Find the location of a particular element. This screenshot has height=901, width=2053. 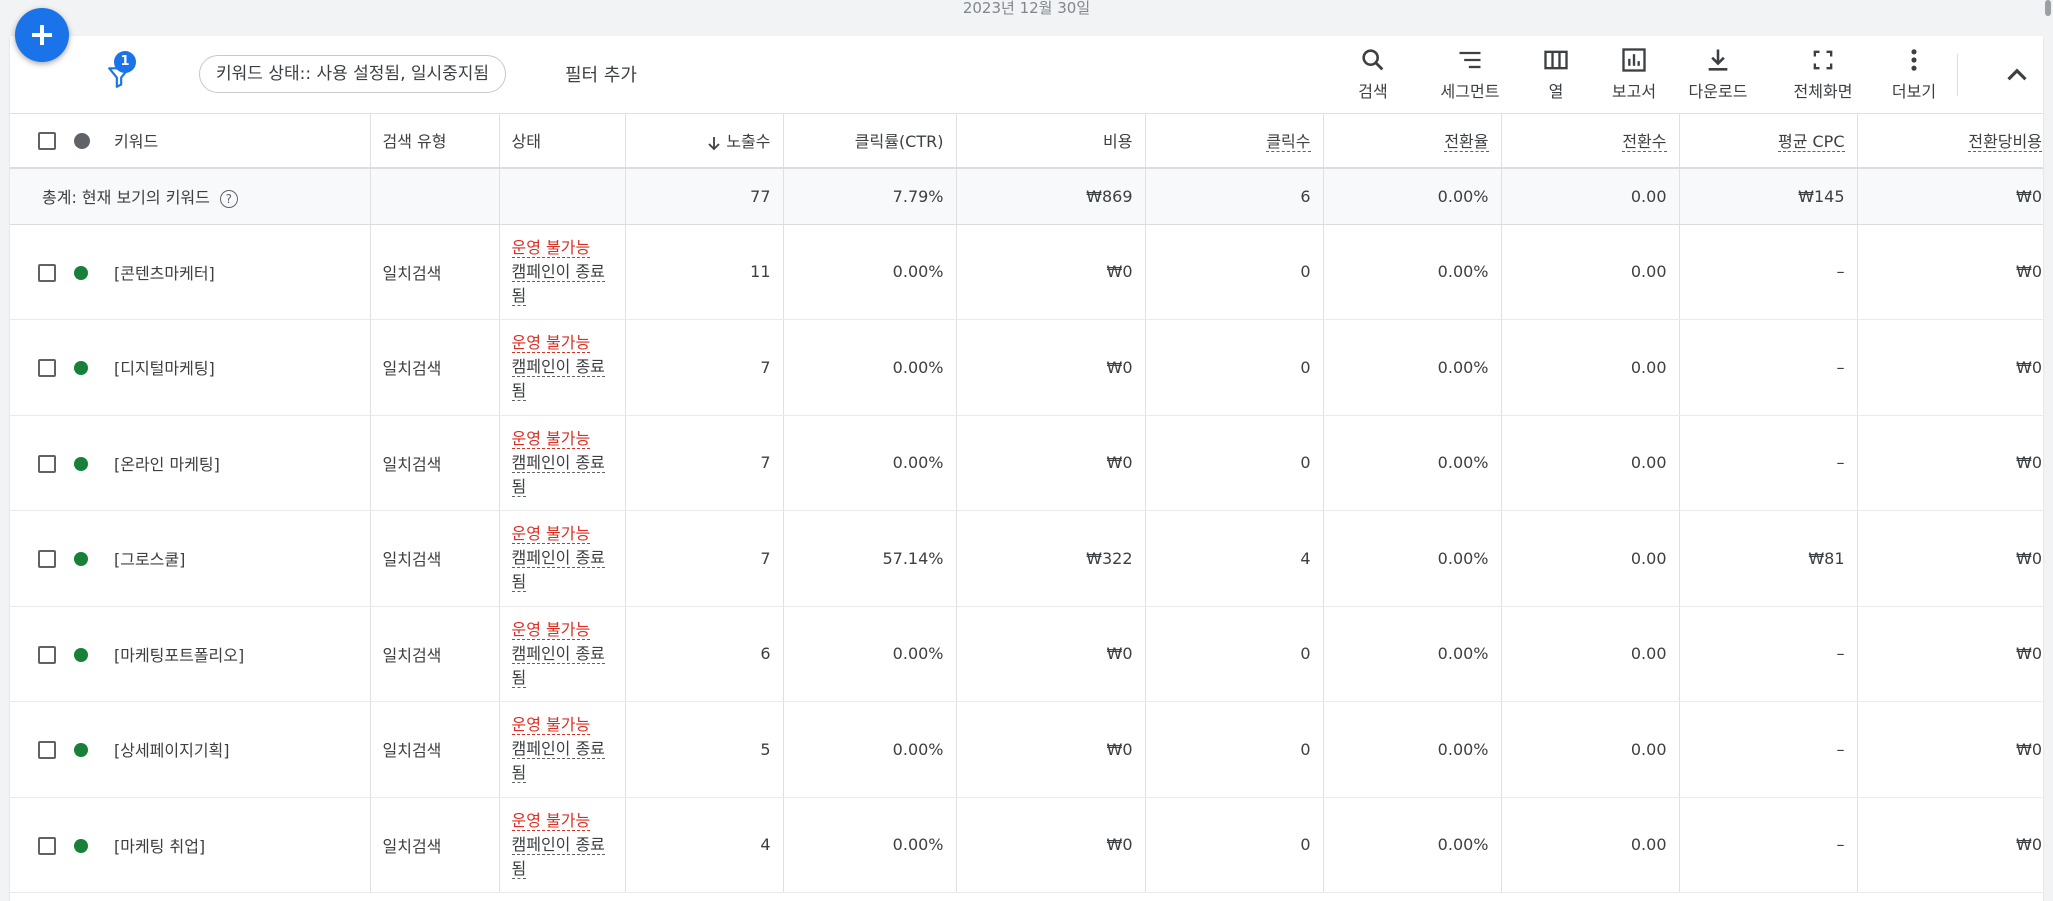

segment-icon is located at coordinates (1470, 60).